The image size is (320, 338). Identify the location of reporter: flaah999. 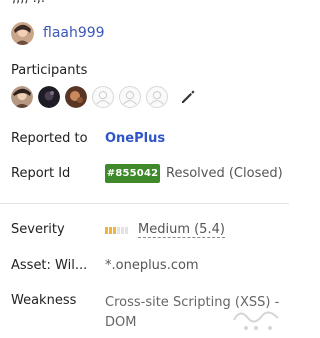
(58, 33).